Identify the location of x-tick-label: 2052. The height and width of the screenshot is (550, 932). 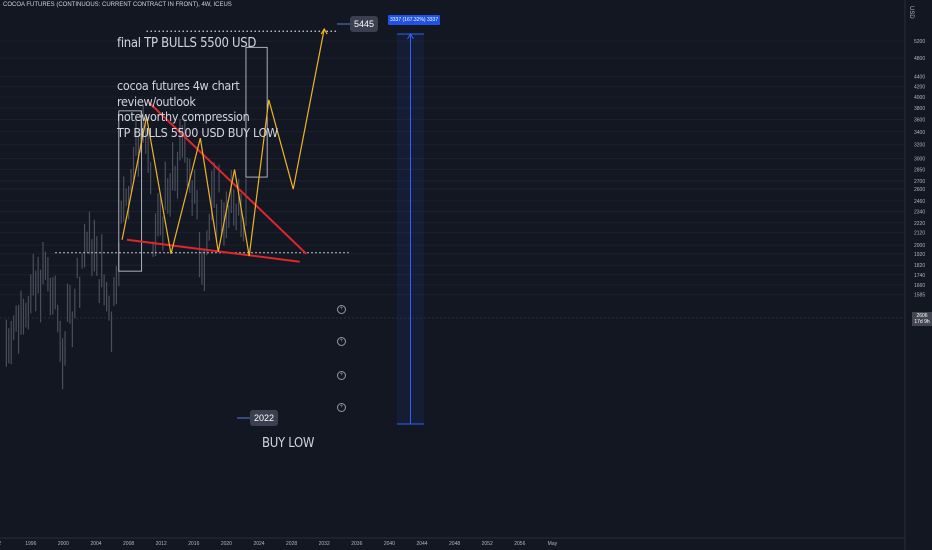
(487, 544).